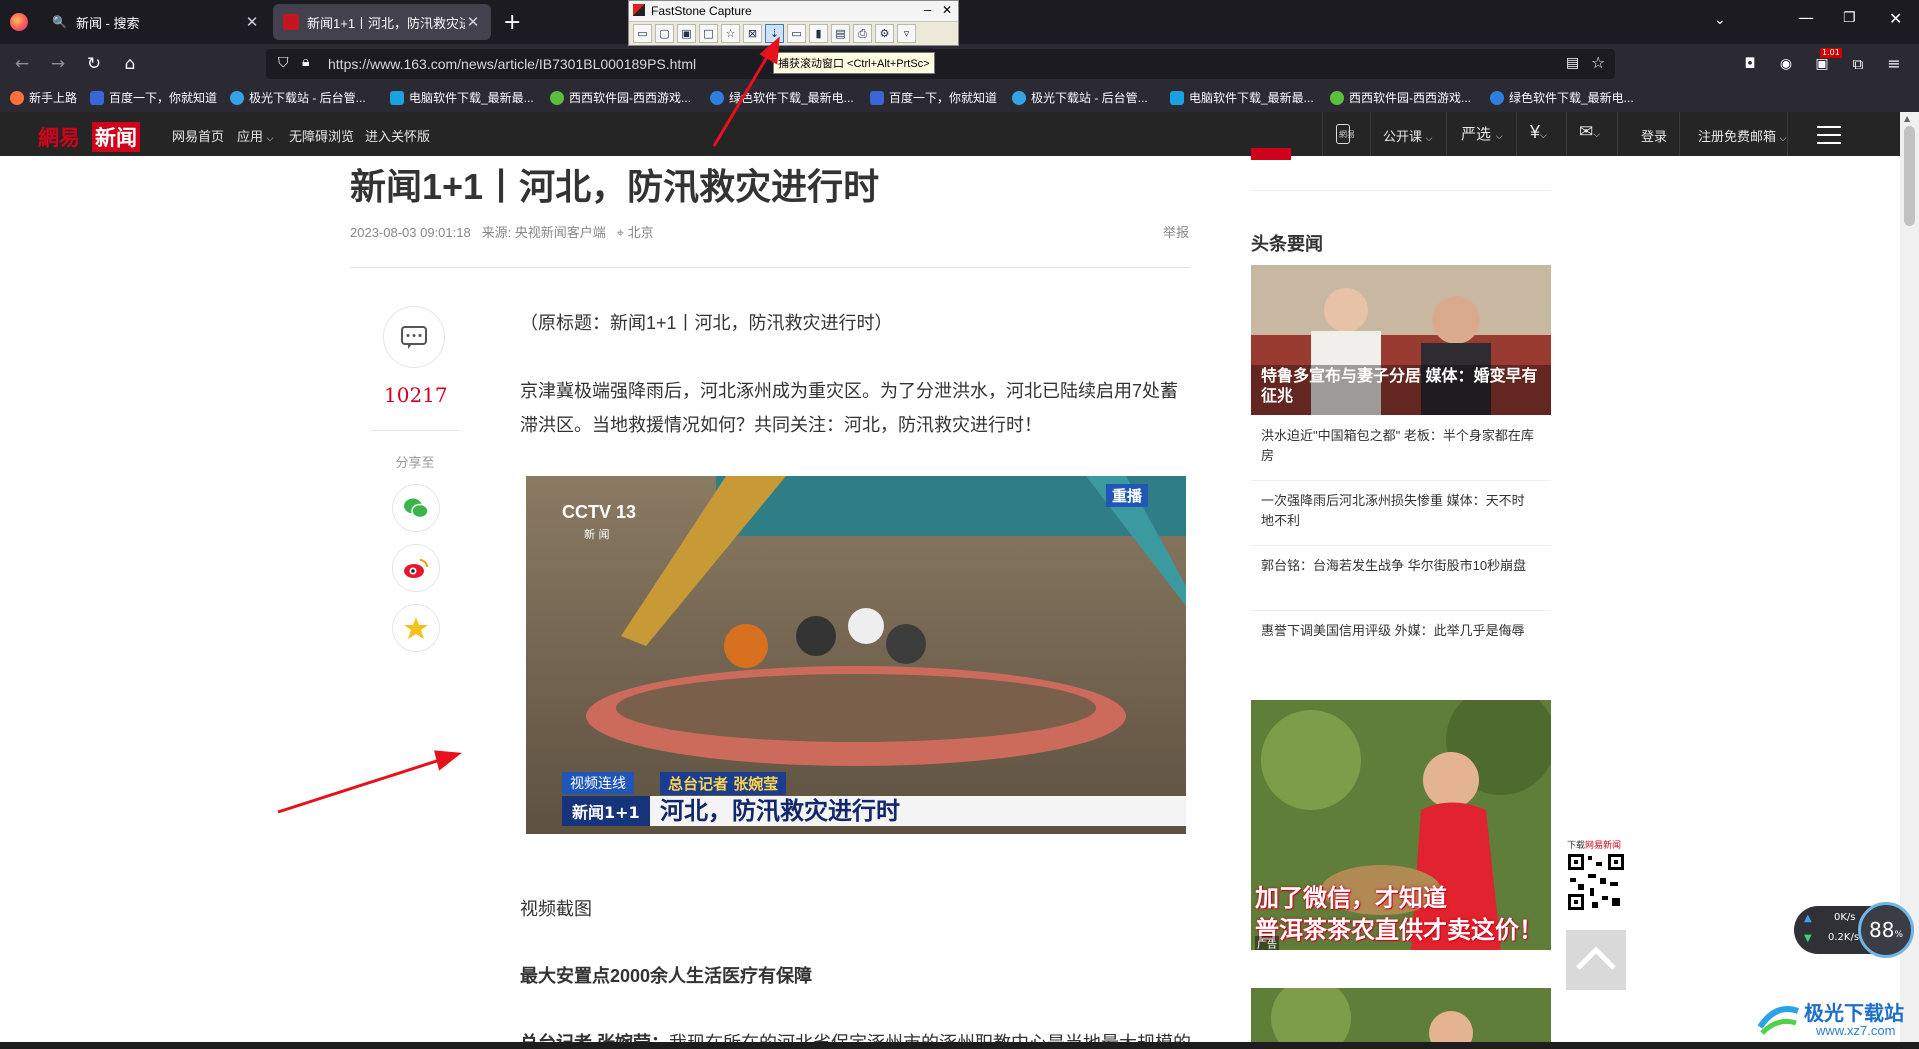 Image resolution: width=1919 pixels, height=1049 pixels. I want to click on jiguang-logo-icon, so click(1778, 1020).